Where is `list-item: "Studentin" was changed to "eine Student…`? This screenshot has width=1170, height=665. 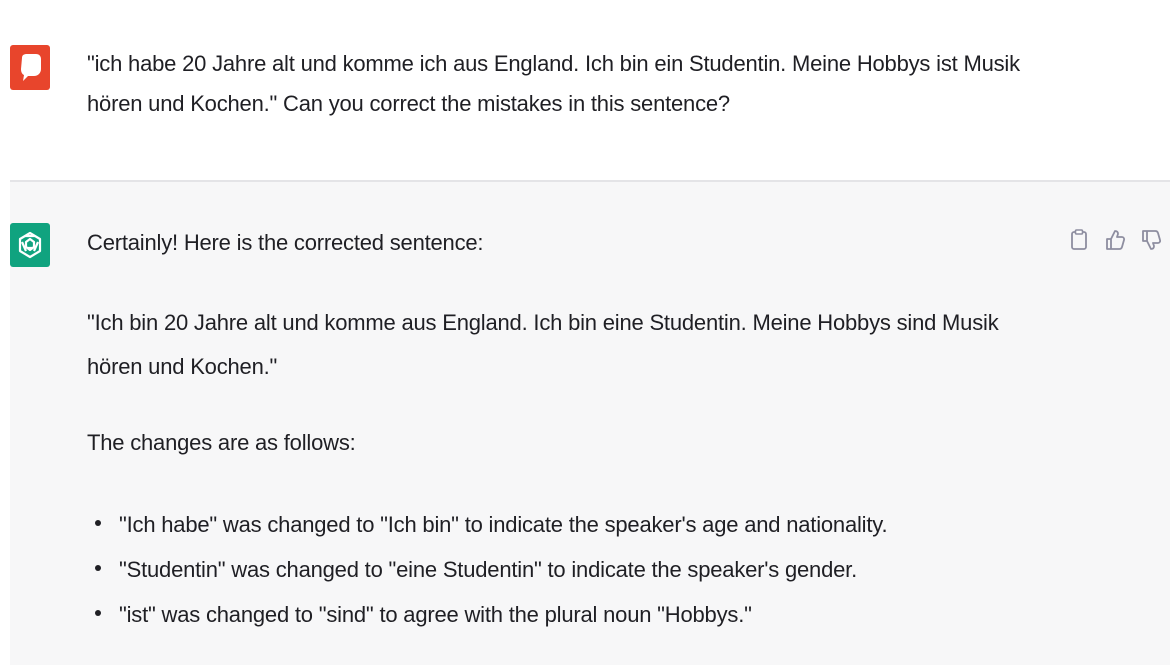 list-item: "Studentin" was changed to "eine Student… is located at coordinates (487, 569).